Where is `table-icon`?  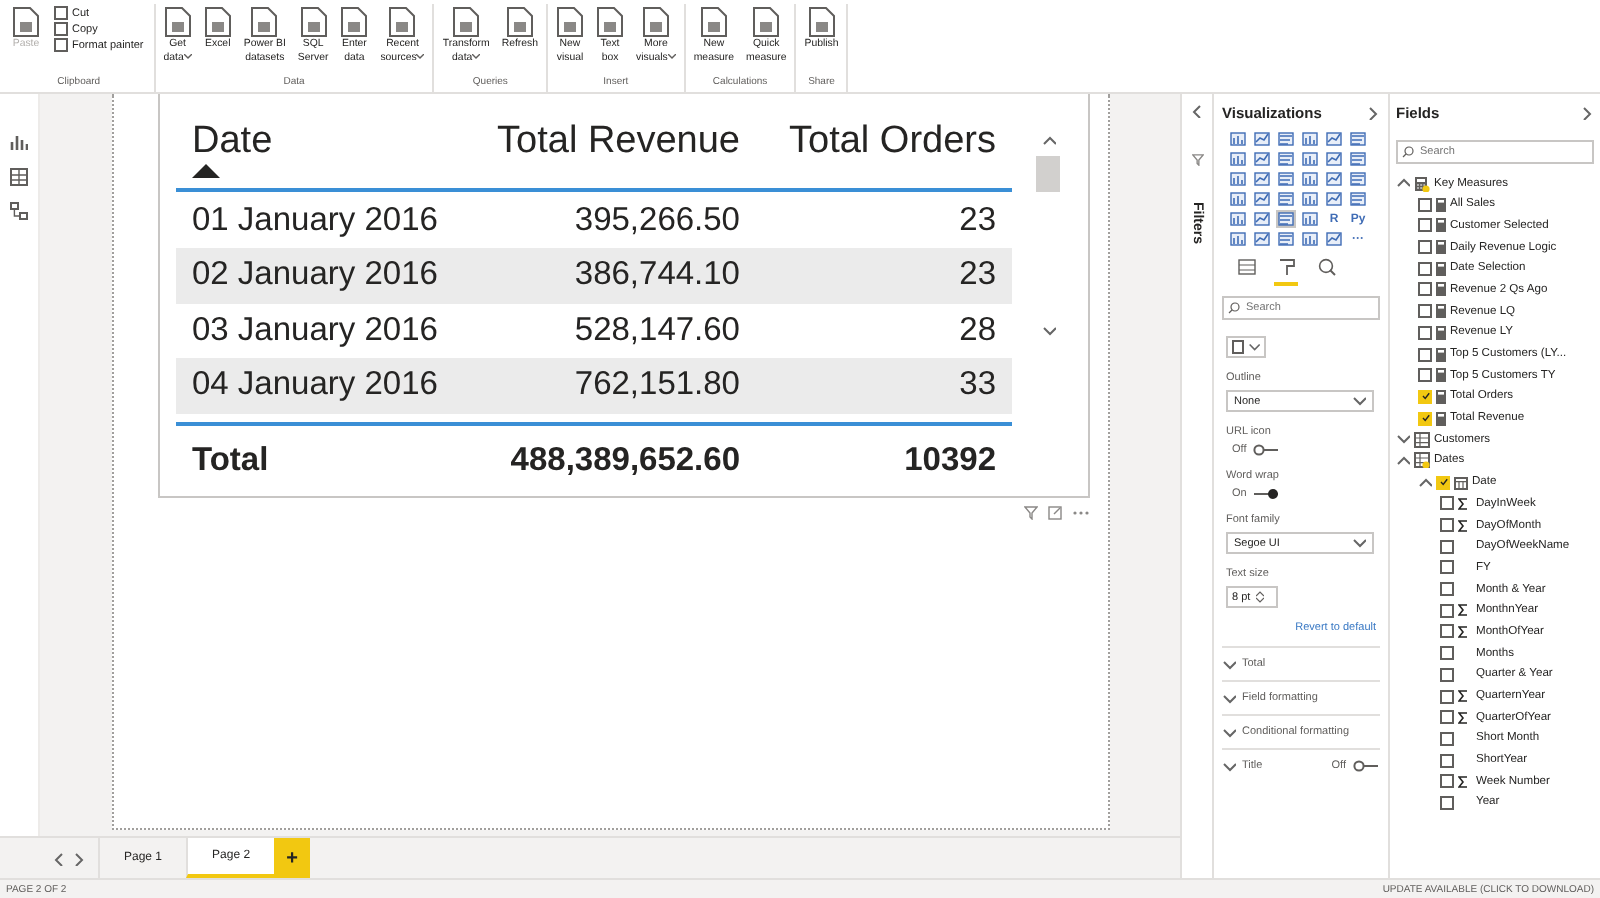
table-icon is located at coordinates (19, 177).